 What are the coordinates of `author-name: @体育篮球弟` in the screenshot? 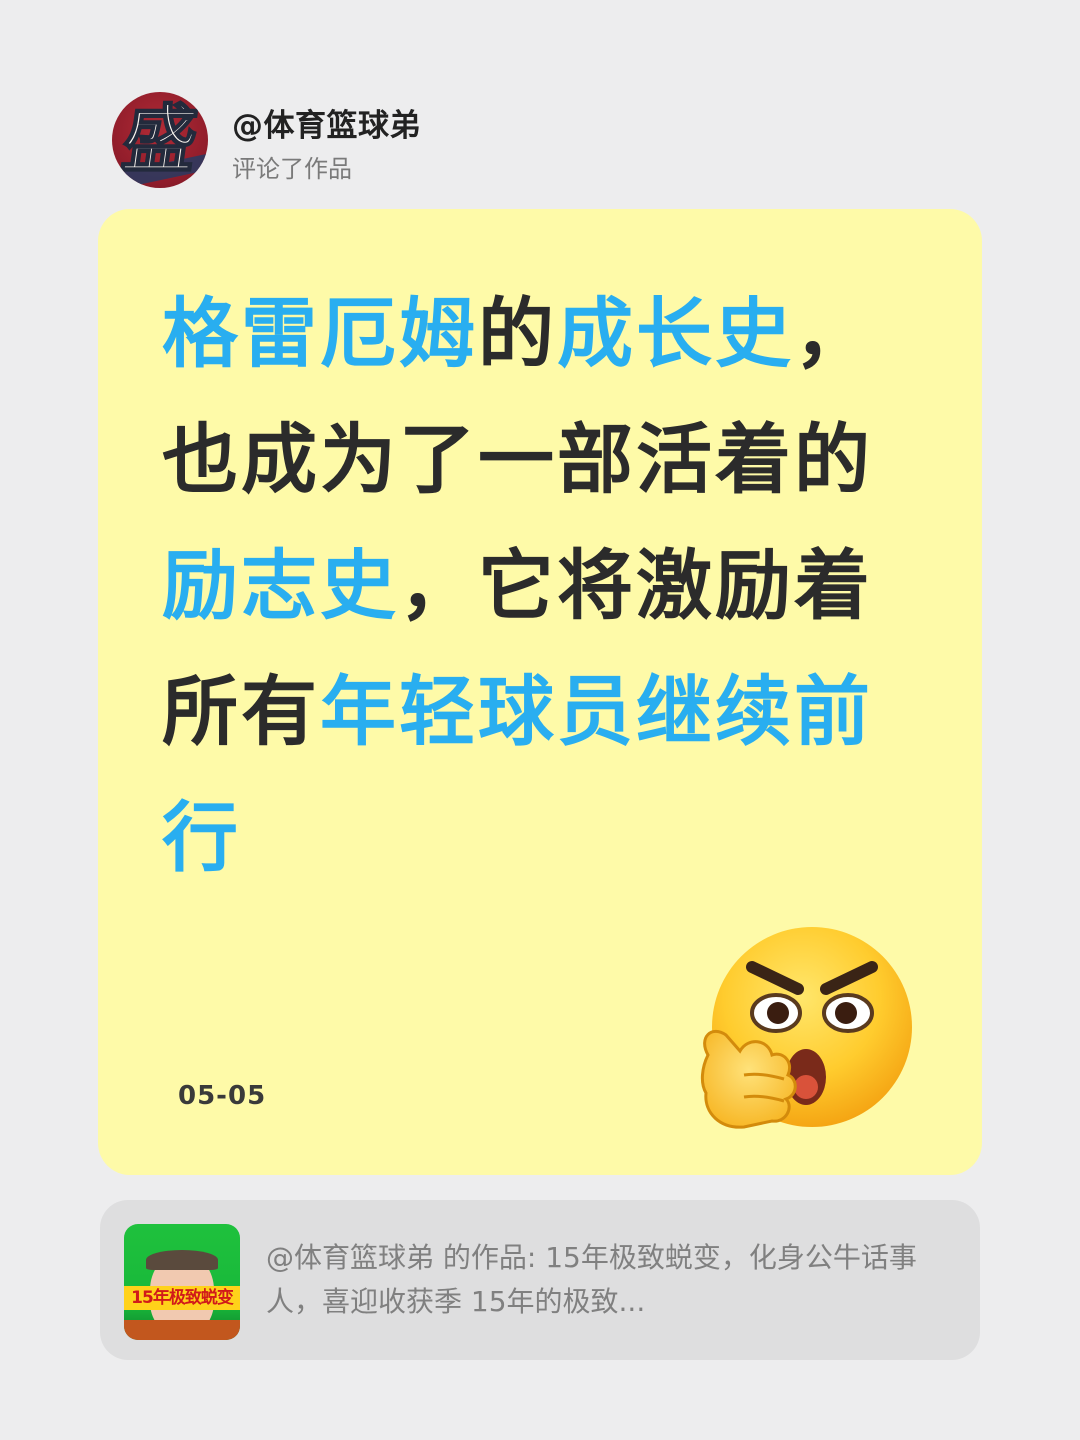 It's located at (326, 122).